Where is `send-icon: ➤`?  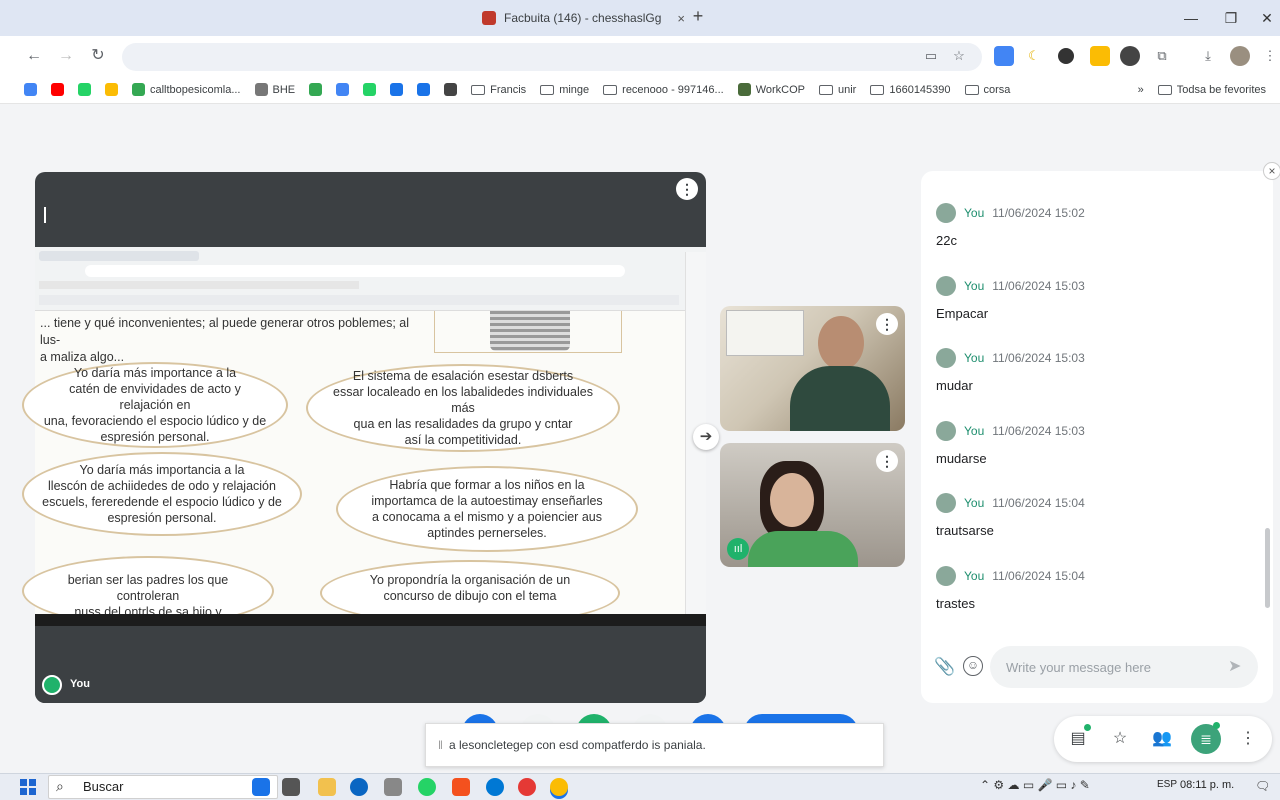
send-icon: ➤ is located at coordinates (1234, 666).